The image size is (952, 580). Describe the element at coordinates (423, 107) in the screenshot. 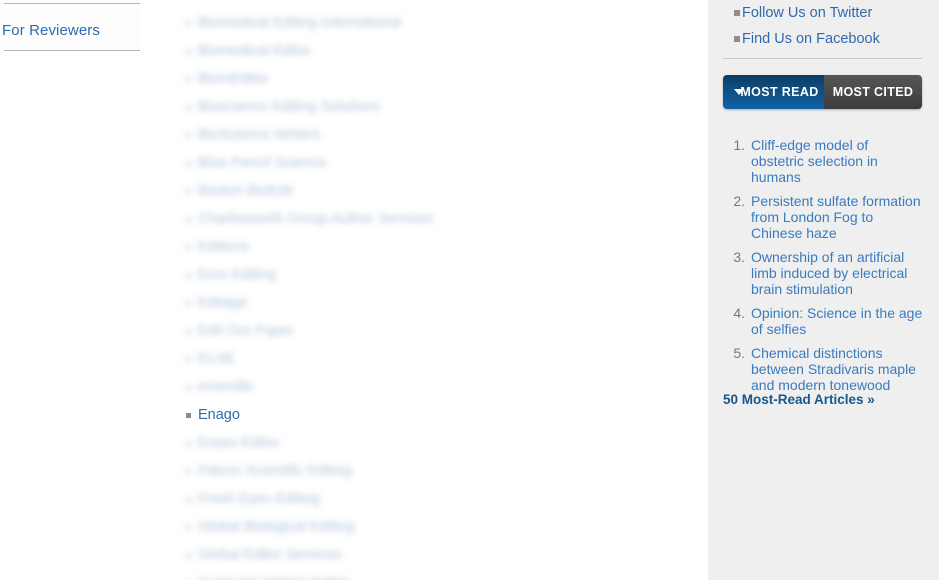

I see `list-item: Bioscience Editing Solutions` at that location.